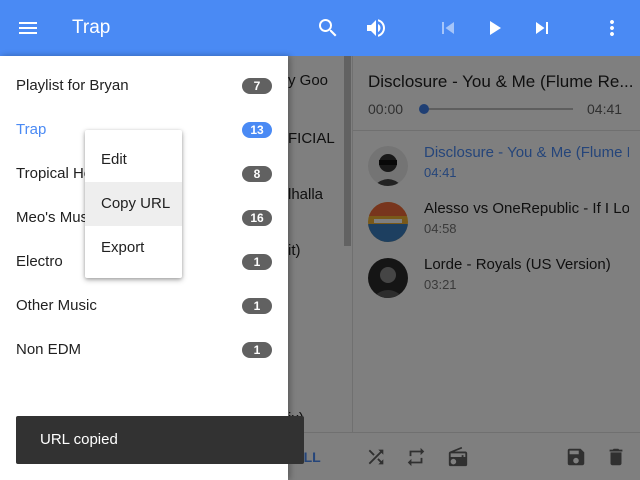 The image size is (640, 480). What do you see at coordinates (56, 305) in the screenshot?
I see `playlist-name: Other Music` at bounding box center [56, 305].